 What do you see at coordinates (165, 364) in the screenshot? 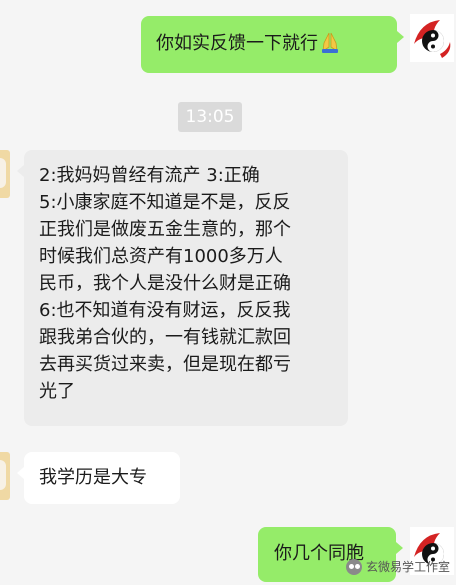
I see `message-line: 去再买货过来卖，但是现在都亏` at bounding box center [165, 364].